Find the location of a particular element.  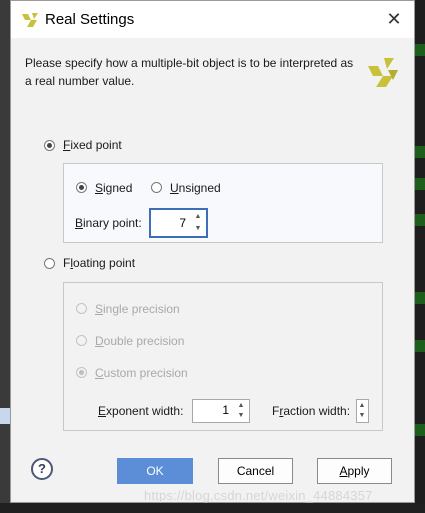

exponent-width-label: Exponent width: is located at coordinates (141, 411).